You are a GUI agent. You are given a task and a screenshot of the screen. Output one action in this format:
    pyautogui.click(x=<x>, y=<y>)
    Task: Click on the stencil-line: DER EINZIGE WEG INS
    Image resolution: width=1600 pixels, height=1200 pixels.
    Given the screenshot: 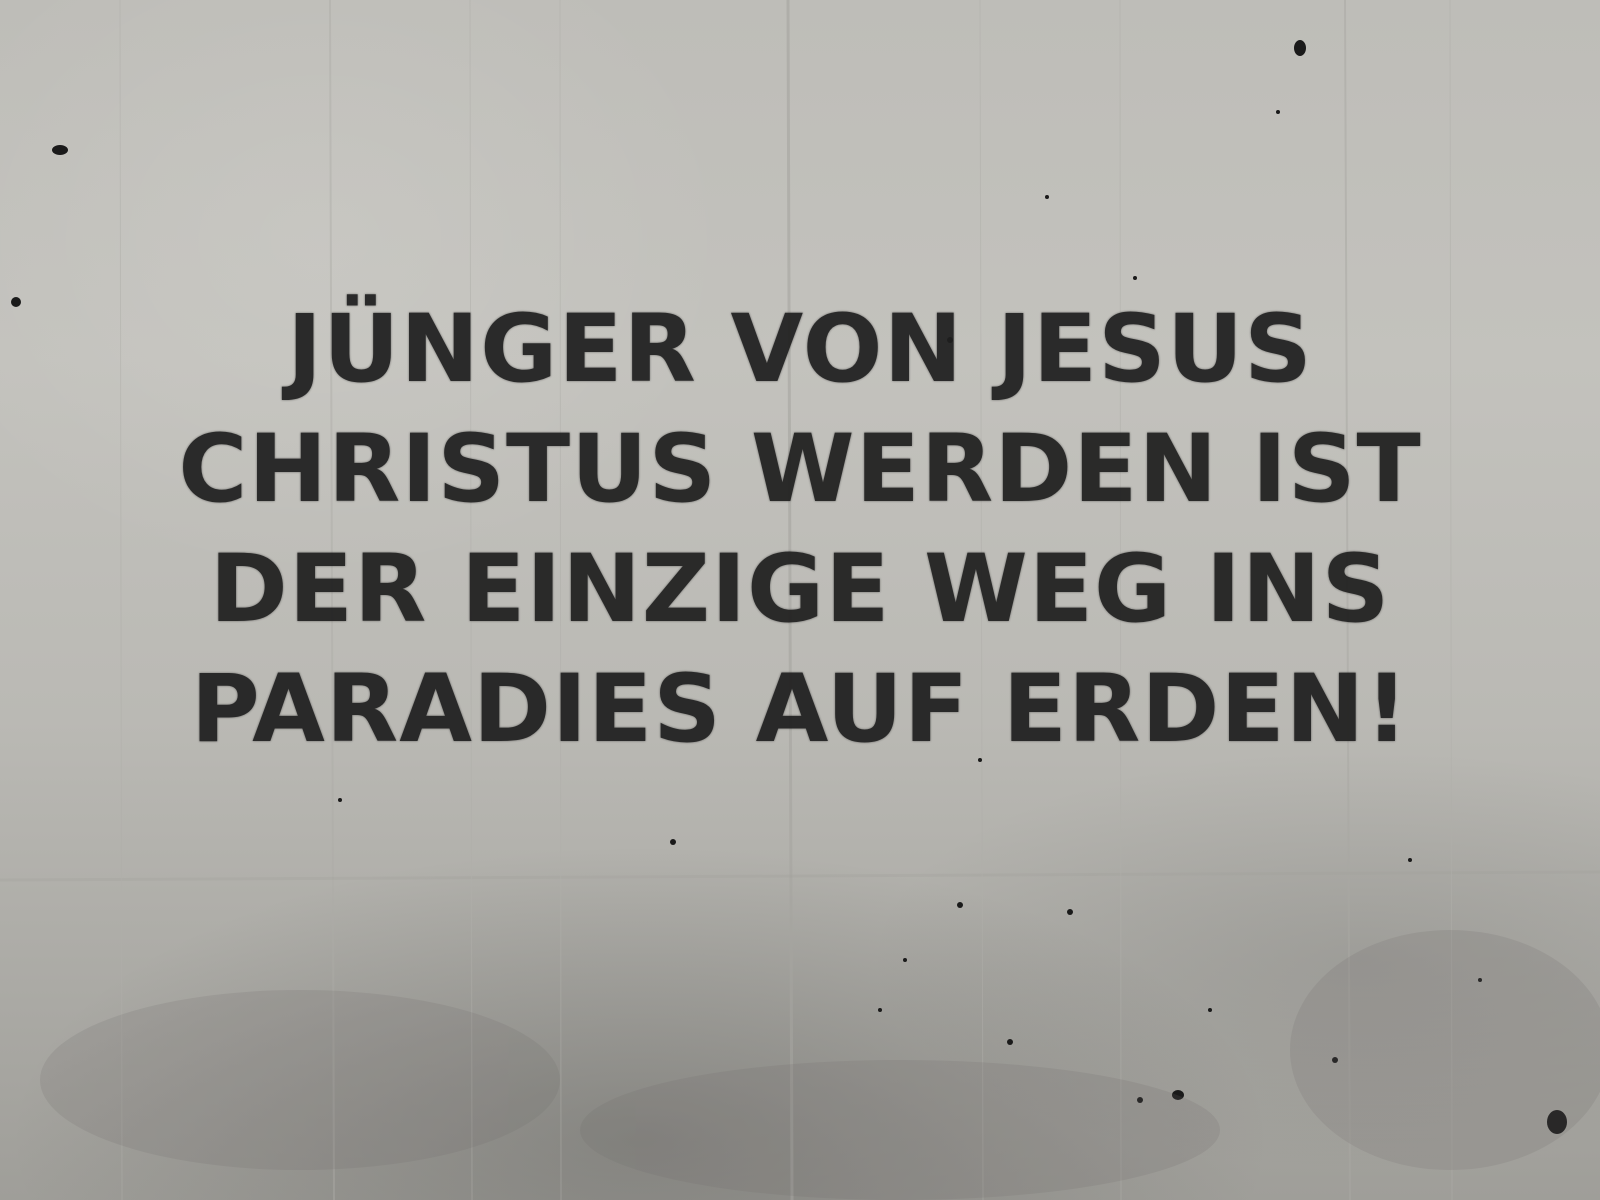 What is the action you would take?
    pyautogui.click(x=800, y=589)
    